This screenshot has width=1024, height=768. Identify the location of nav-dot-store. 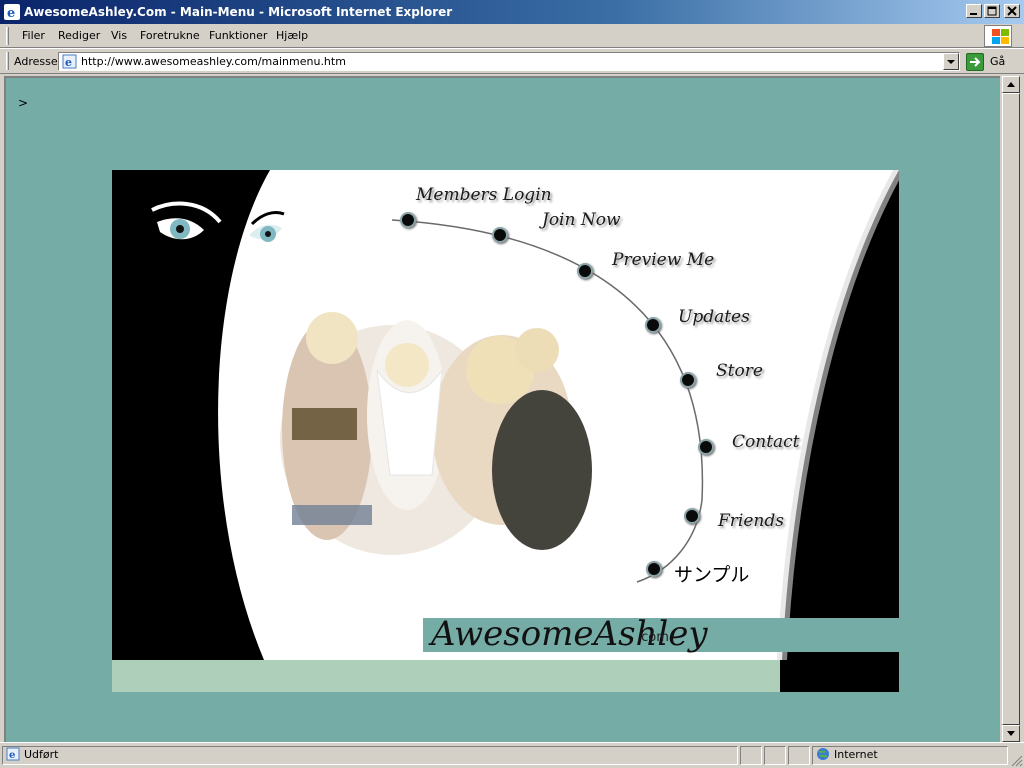
(688, 380).